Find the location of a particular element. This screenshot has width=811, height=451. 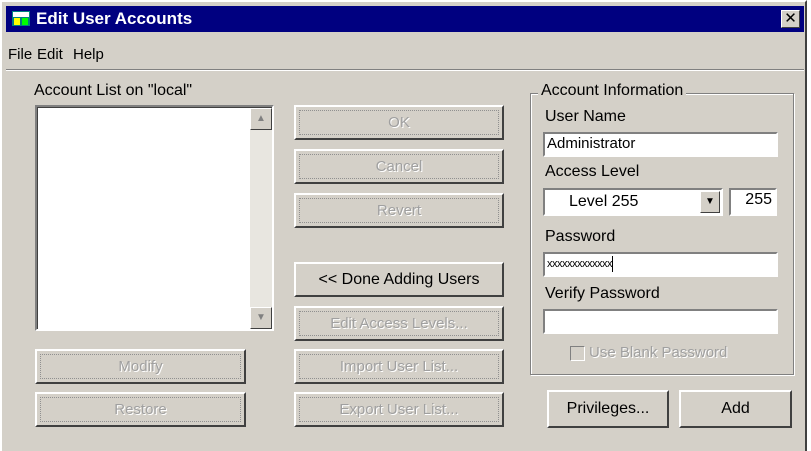

user-name-label: User Name is located at coordinates (585, 116).